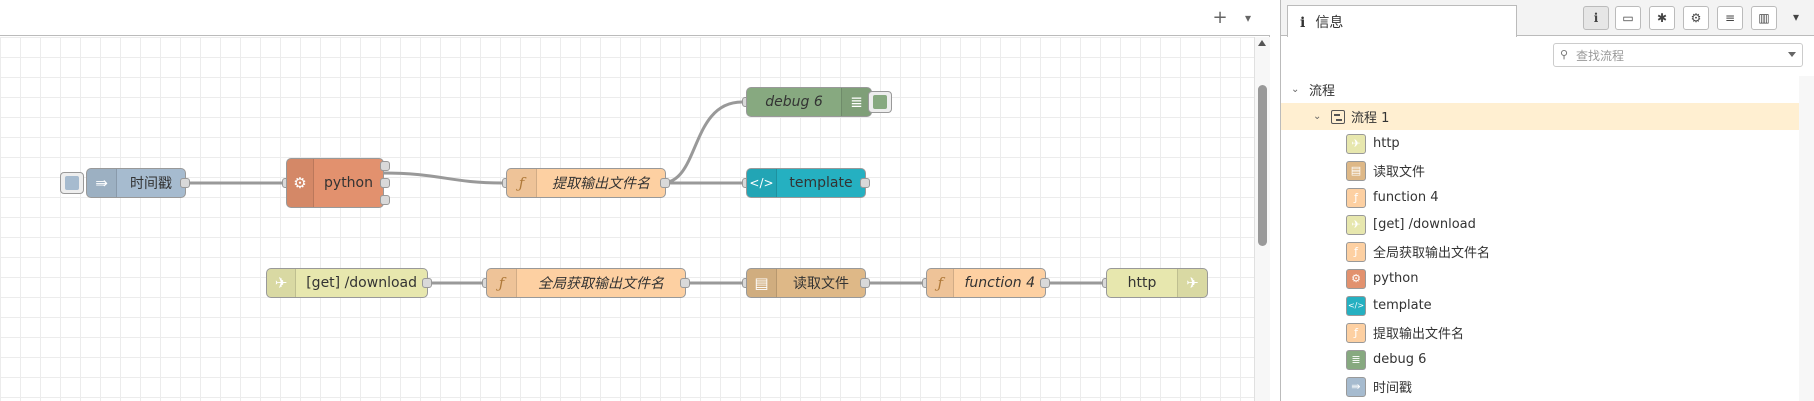 The image size is (1814, 401). Describe the element at coordinates (1329, 23) in the screenshot. I see `tab-info-label: 信息` at that location.